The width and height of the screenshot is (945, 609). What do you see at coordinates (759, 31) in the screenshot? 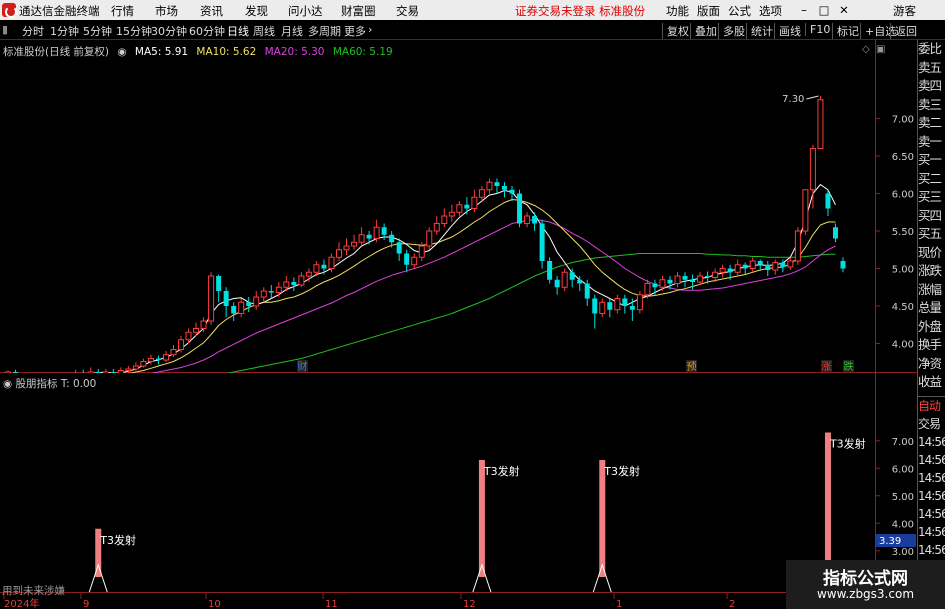
I see `btn-statistics: 统计` at bounding box center [759, 31].